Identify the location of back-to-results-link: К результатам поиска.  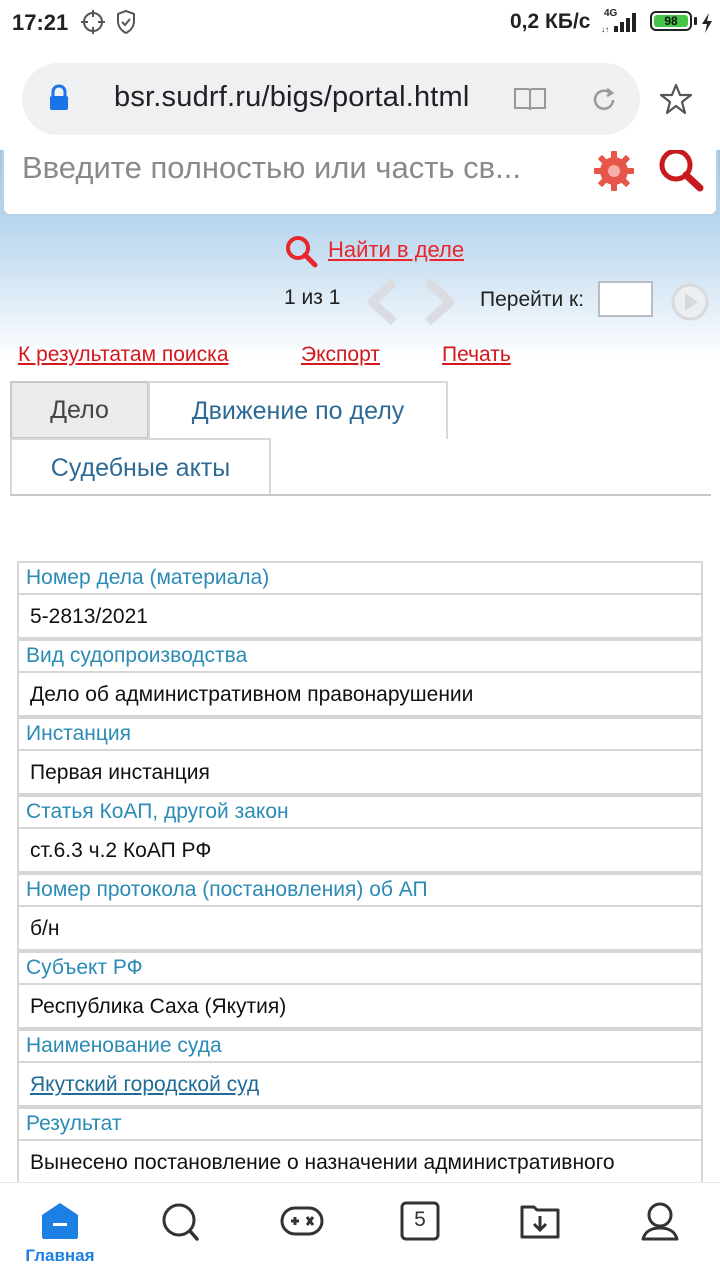
(123, 355).